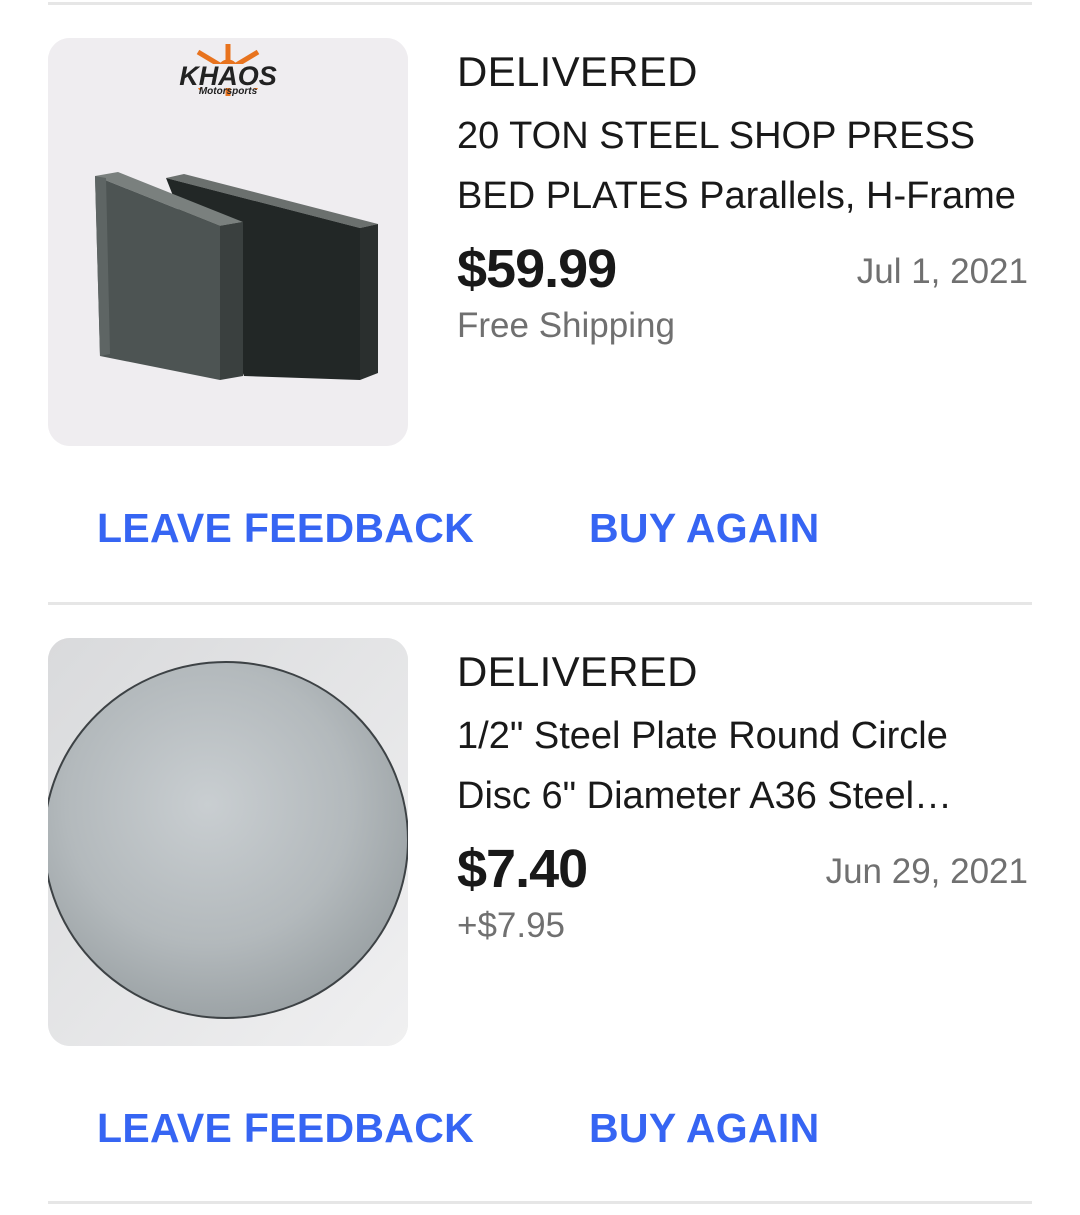 The height and width of the screenshot is (1215, 1080). I want to click on item-price: $7.40, so click(522, 869).